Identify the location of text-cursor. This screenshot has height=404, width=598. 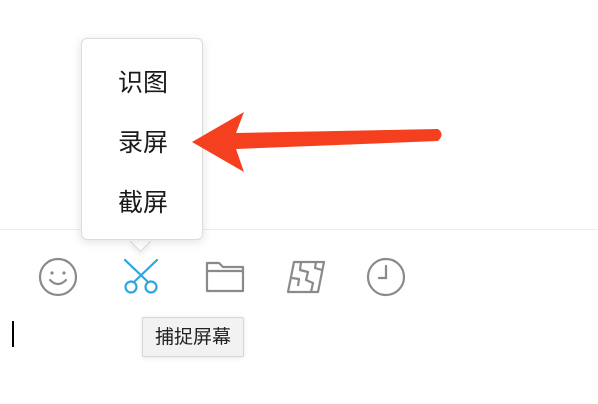
(13, 334).